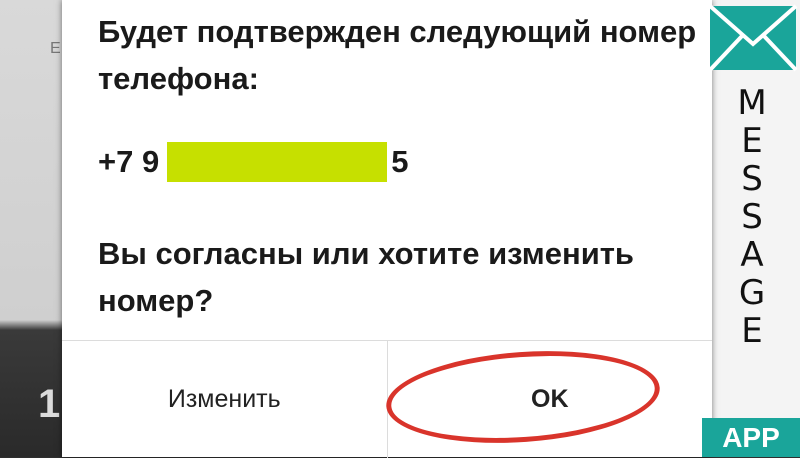 This screenshot has width=800, height=458. Describe the element at coordinates (752, 255) in the screenshot. I see `logo-letter: A` at that location.